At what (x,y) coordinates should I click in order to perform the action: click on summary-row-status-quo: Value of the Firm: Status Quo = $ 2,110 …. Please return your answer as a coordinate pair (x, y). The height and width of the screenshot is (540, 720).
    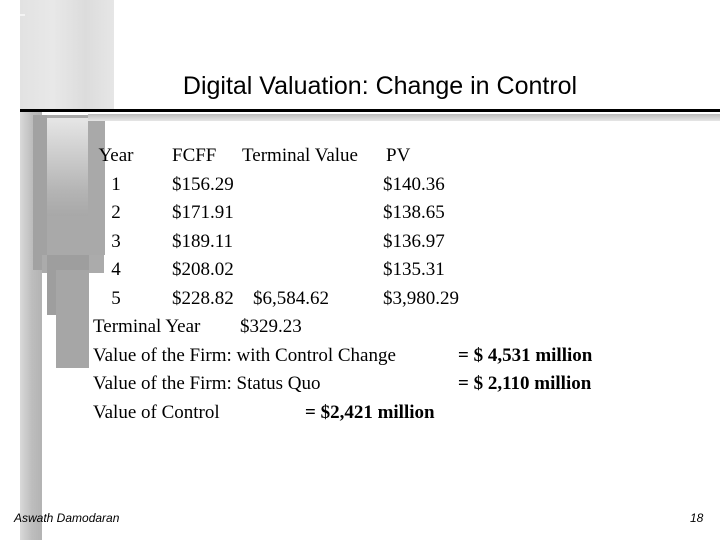
    Looking at the image, I should click on (360, 387).